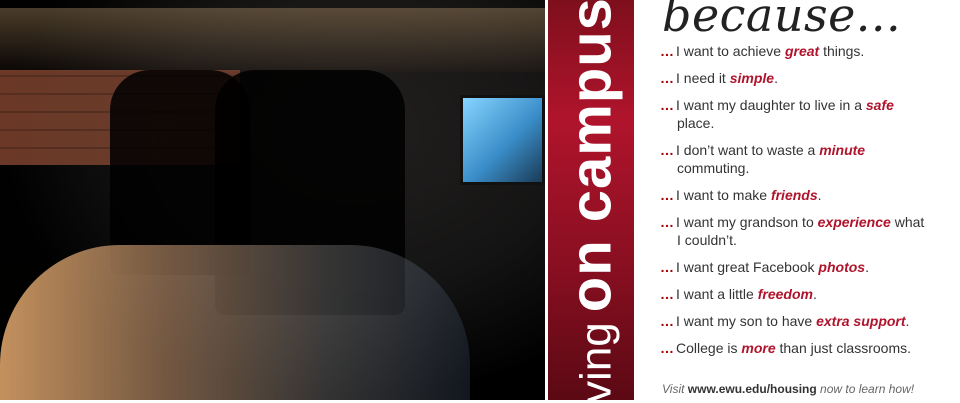 The image size is (960, 403). What do you see at coordinates (879, 105) in the screenshot?
I see `reason-emphasis: safe` at bounding box center [879, 105].